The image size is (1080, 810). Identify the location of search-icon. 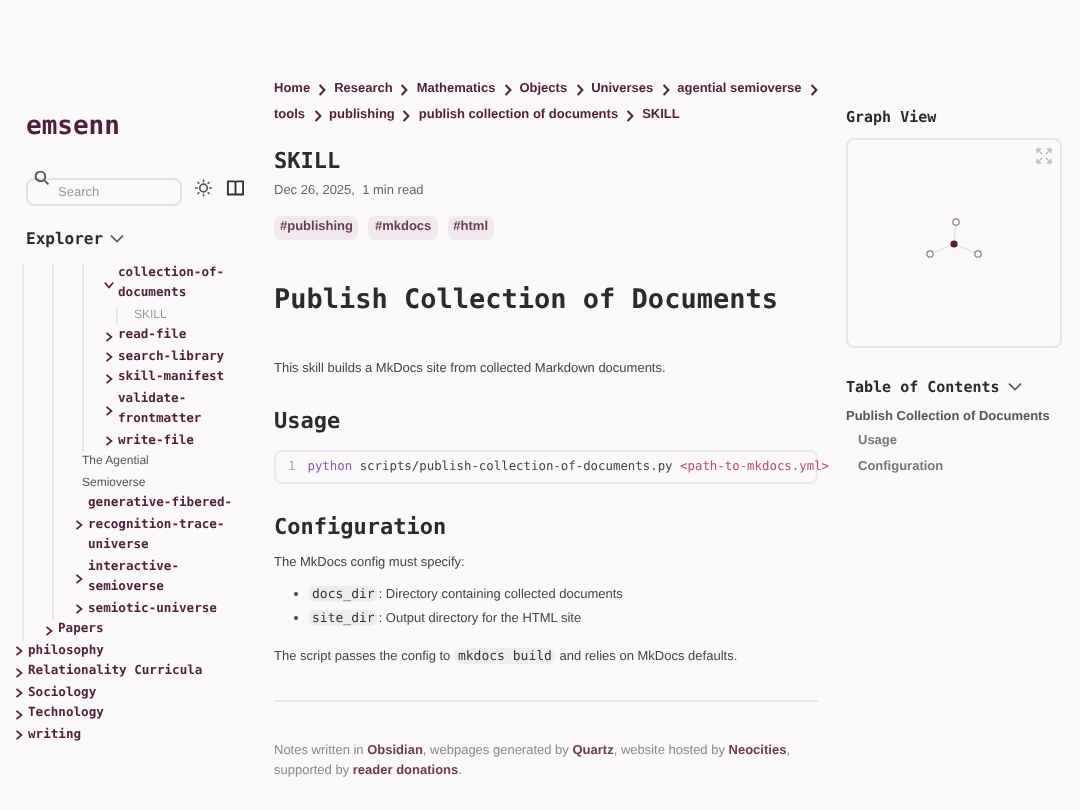
(42, 177).